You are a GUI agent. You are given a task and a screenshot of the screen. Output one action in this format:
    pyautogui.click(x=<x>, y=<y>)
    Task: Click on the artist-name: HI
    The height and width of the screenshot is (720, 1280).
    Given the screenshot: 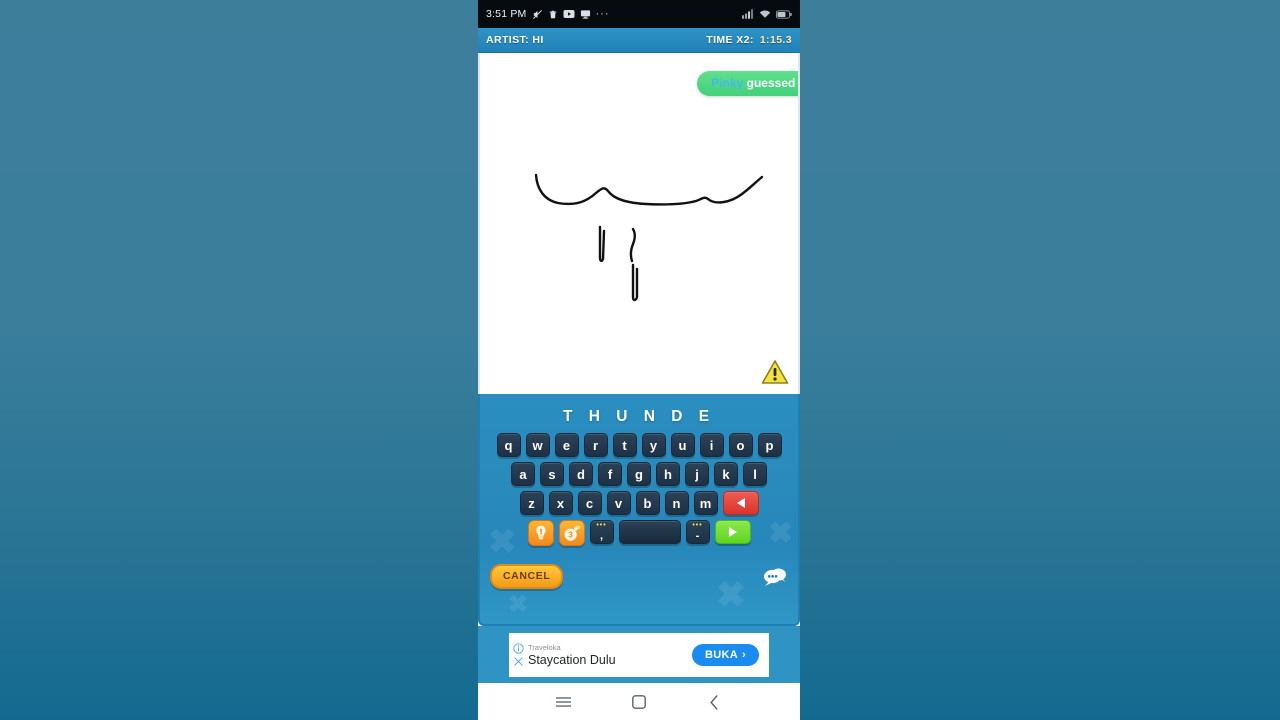 What is the action you would take?
    pyautogui.click(x=538, y=40)
    